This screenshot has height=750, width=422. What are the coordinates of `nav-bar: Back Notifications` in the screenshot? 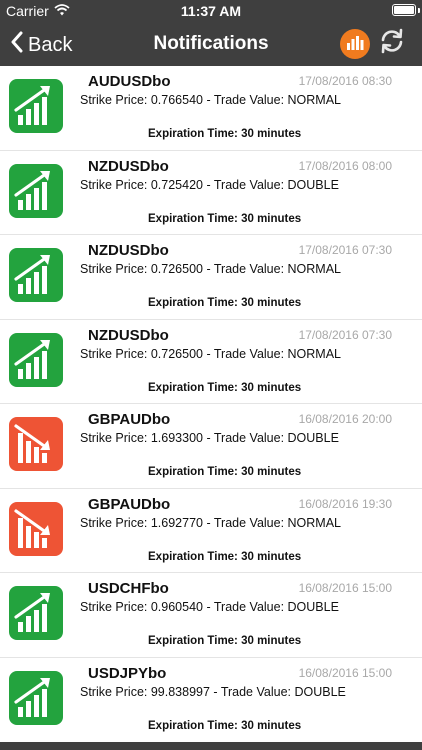 It's located at (211, 44).